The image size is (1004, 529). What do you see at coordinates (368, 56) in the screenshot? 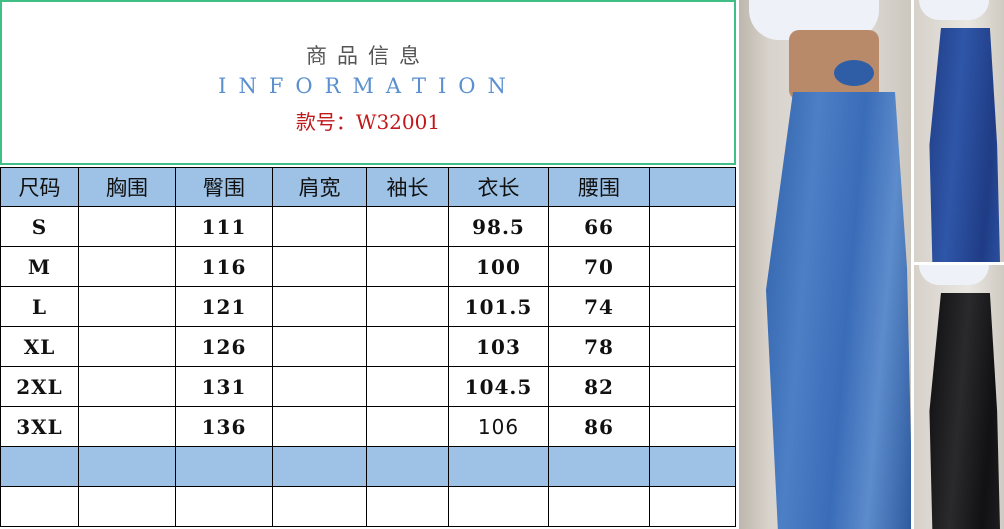
I see `product-info-title: 商品信息` at bounding box center [368, 56].